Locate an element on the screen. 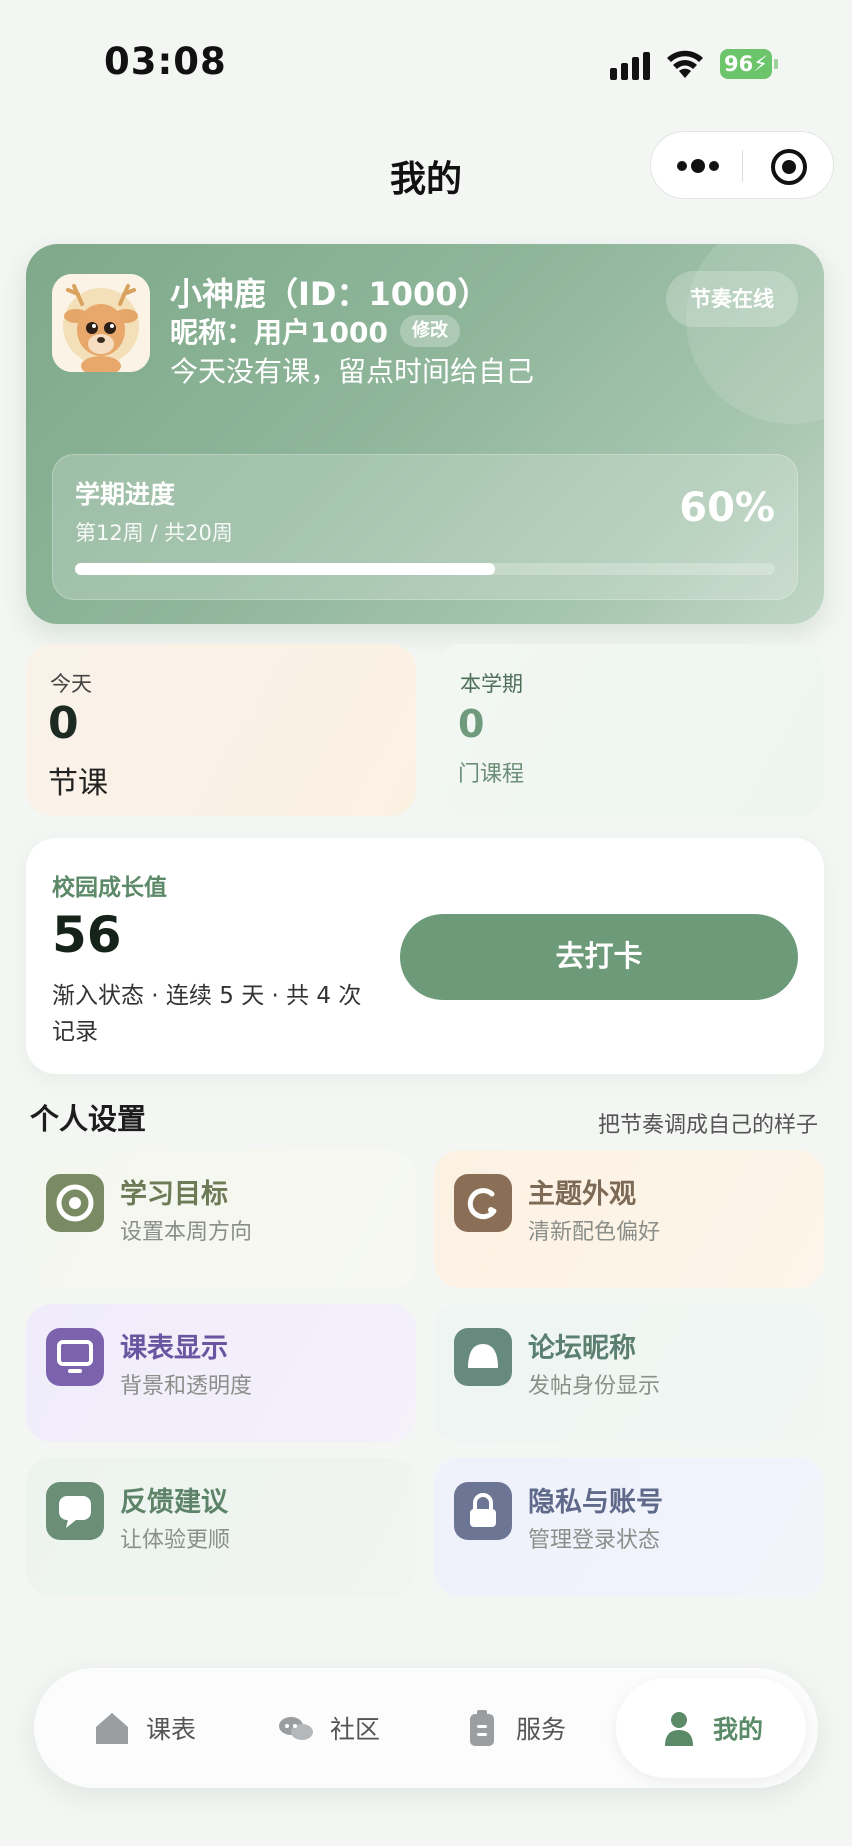 The image size is (852, 1846). setting-subtitle: 让体验更顺 is located at coordinates (175, 1540).